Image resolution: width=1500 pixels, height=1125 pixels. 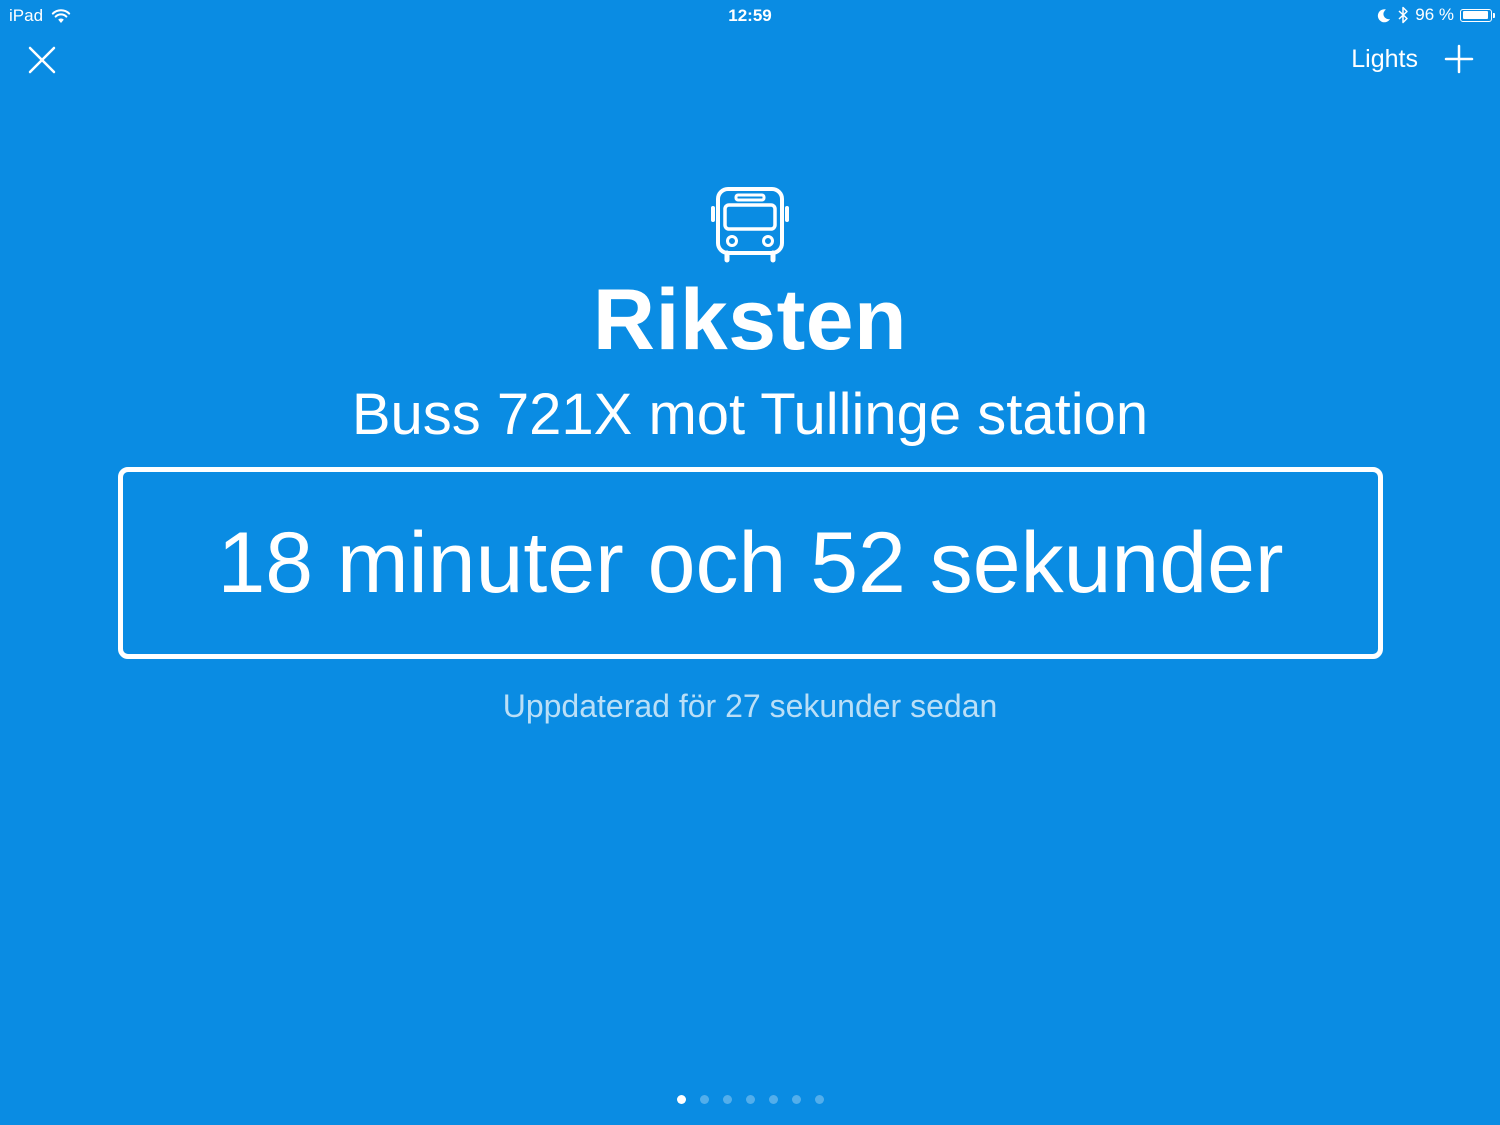 I want to click on battery-level, so click(x=1475, y=15).